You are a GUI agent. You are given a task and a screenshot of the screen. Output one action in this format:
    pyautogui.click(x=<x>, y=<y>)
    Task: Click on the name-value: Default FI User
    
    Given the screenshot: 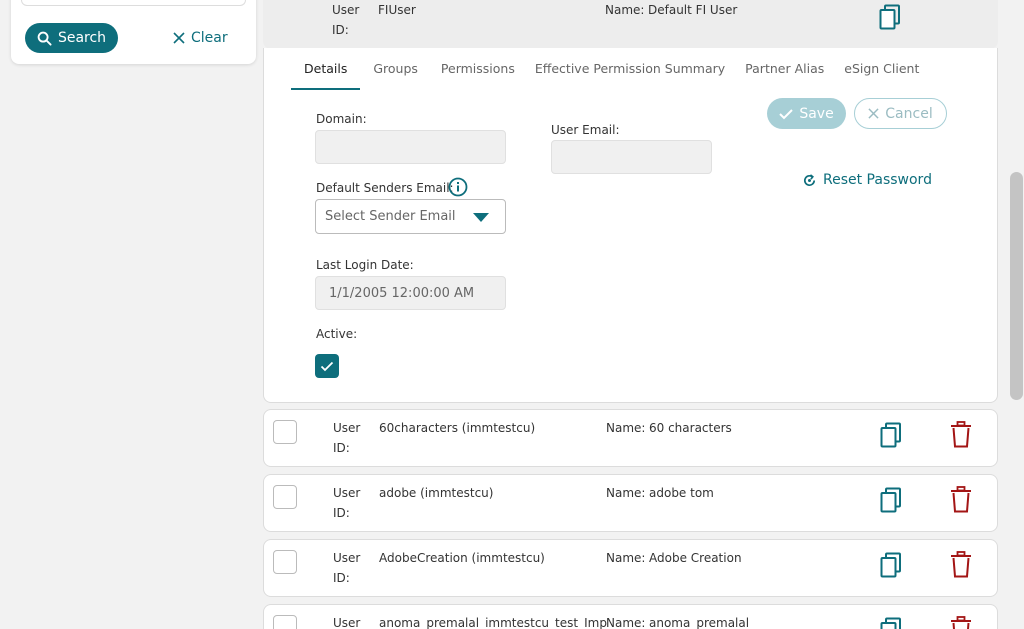 What is the action you would take?
    pyautogui.click(x=693, y=10)
    